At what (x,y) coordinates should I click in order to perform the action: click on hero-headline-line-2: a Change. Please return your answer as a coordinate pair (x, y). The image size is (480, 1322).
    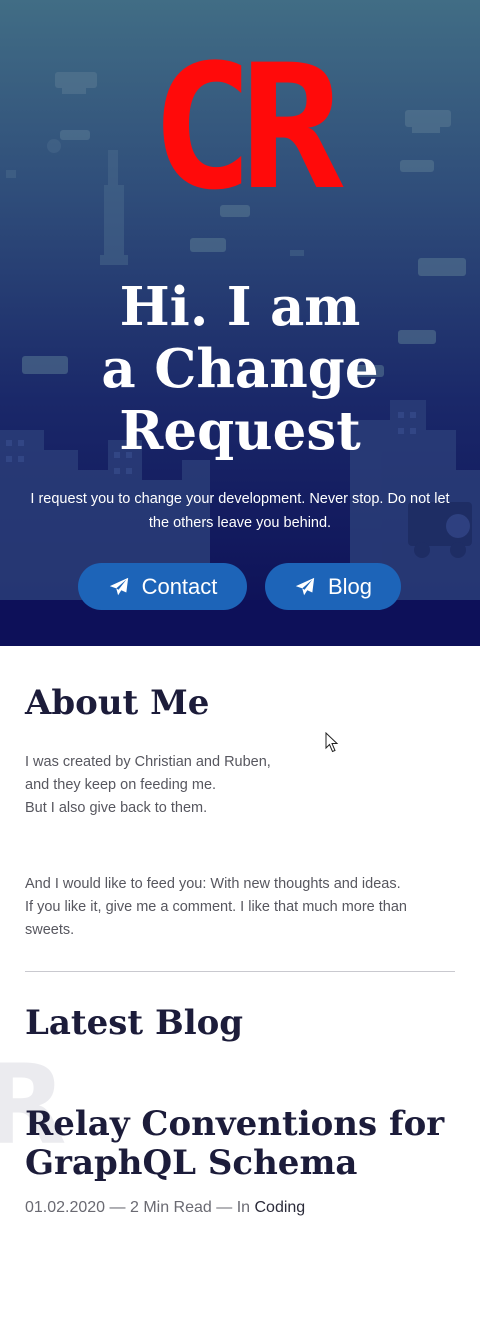
    Looking at the image, I should click on (240, 369).